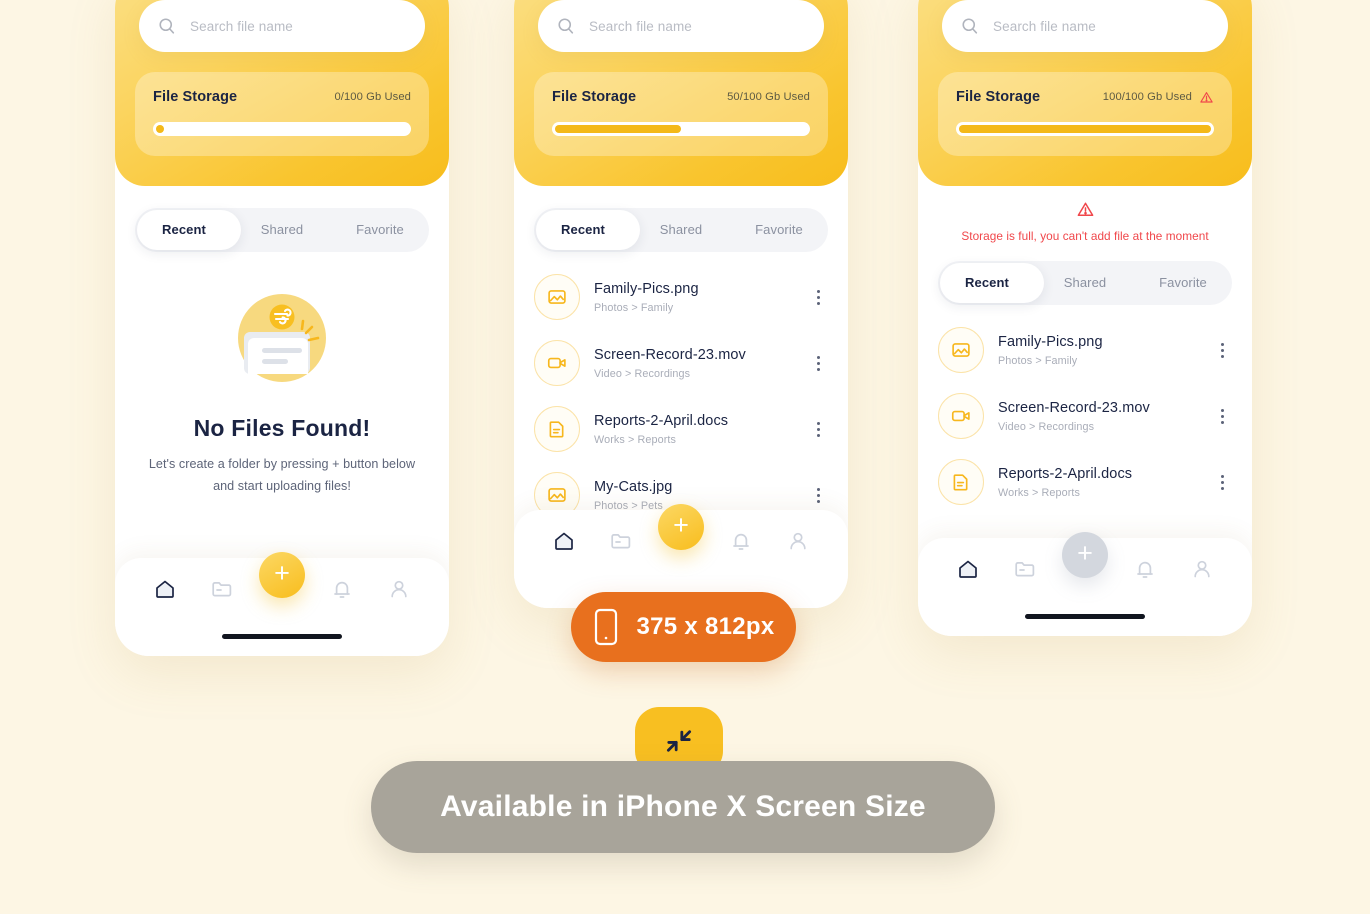  What do you see at coordinates (1085, 97) in the screenshot?
I see `storage-header: File Storage 100/100 Gb Used` at bounding box center [1085, 97].